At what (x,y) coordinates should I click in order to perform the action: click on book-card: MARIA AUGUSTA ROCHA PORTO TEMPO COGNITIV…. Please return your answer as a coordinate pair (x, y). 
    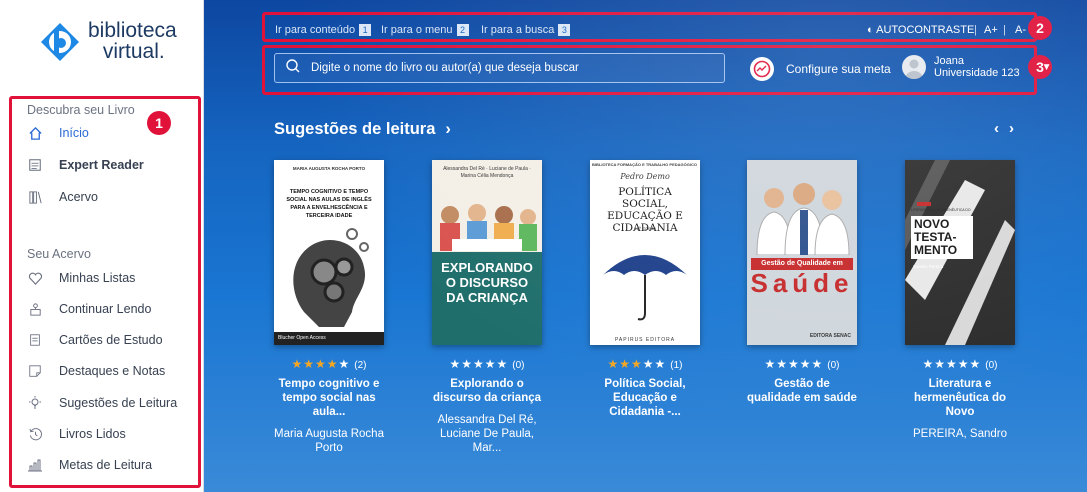
    Looking at the image, I should click on (329, 307).